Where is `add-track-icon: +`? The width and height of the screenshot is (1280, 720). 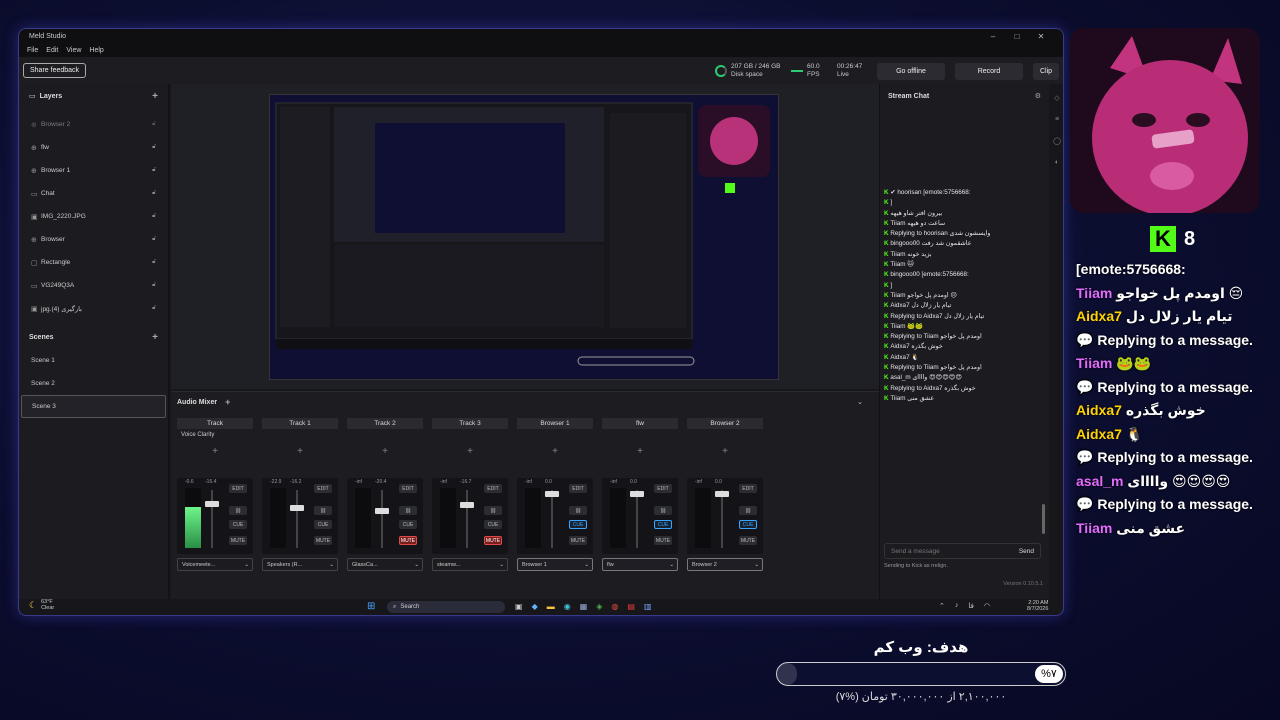 add-track-icon: + is located at coordinates (227, 402).